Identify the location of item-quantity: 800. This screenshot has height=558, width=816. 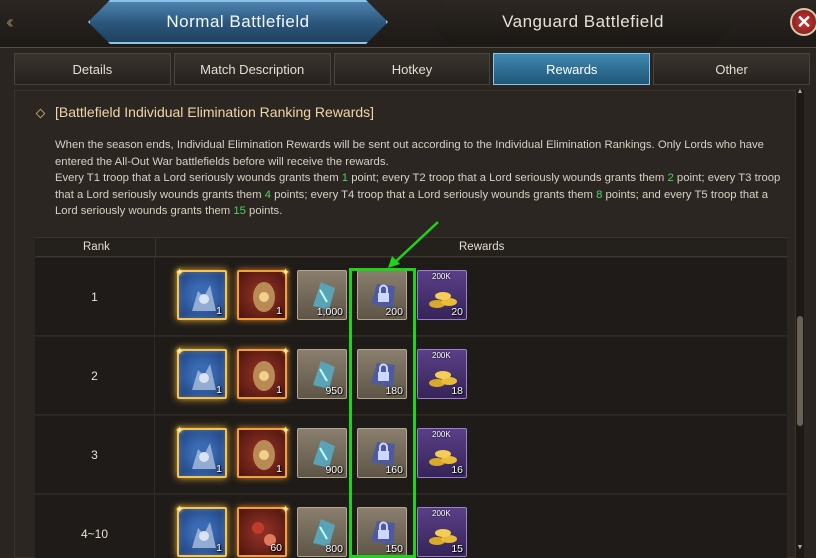
(334, 549).